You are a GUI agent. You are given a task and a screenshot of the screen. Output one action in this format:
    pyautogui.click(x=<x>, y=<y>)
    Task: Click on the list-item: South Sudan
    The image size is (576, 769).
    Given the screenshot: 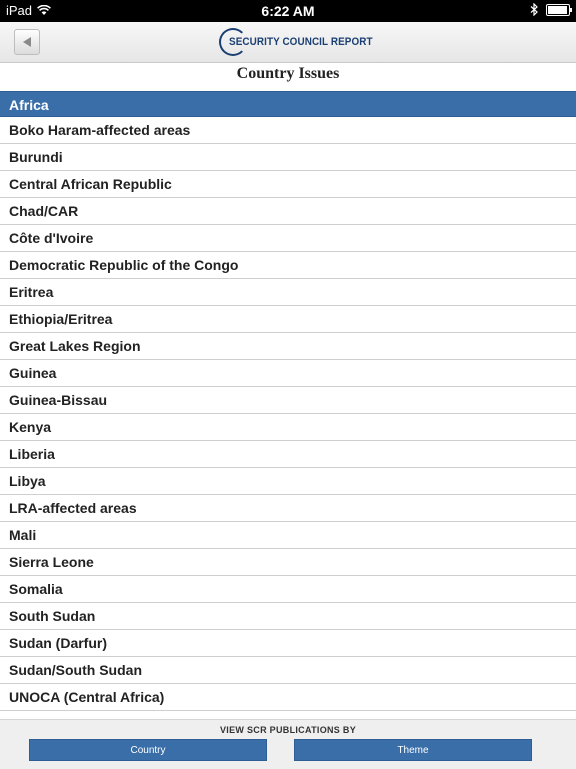 What is the action you would take?
    pyautogui.click(x=288, y=616)
    